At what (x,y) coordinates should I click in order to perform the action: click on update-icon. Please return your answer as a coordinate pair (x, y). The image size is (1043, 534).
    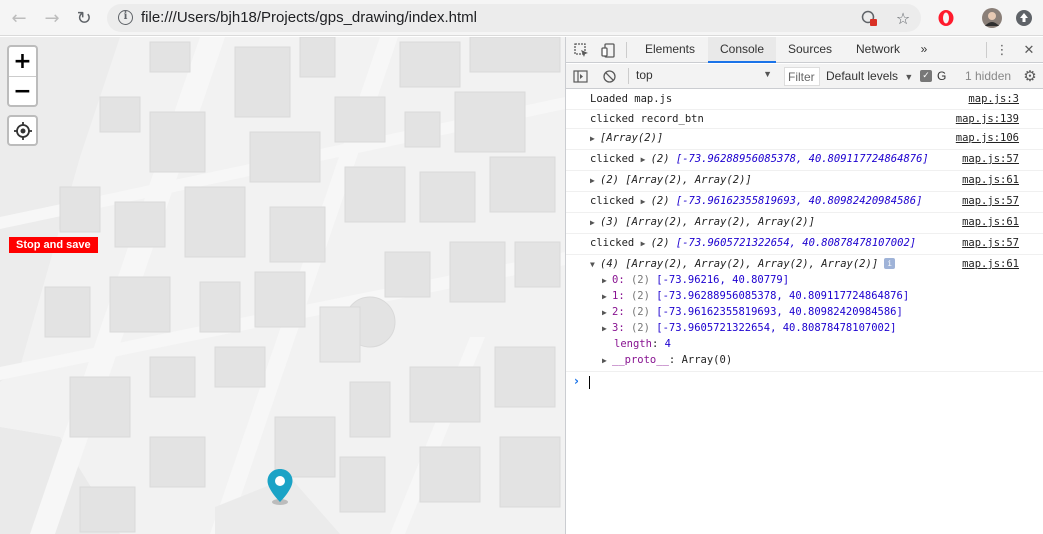
    Looking at the image, I should click on (1024, 18).